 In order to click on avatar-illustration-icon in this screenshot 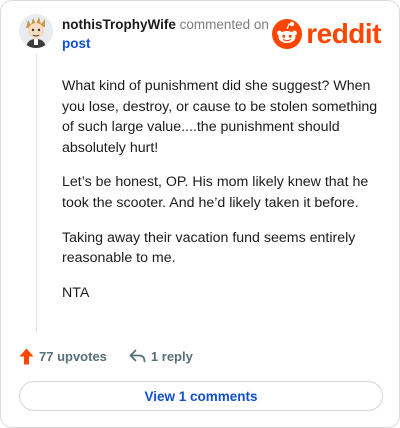, I will do `click(36, 31)`.